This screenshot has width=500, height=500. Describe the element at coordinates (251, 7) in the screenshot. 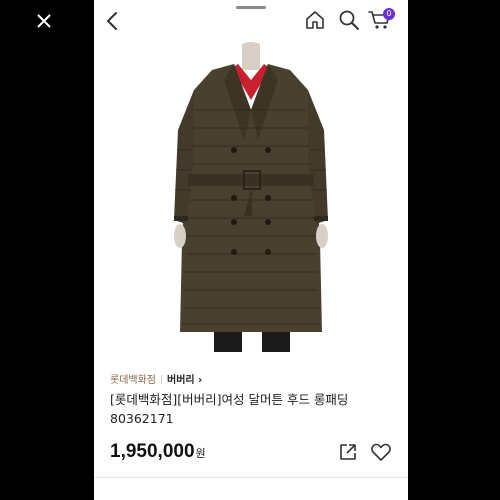

I see `drag-handle` at that location.